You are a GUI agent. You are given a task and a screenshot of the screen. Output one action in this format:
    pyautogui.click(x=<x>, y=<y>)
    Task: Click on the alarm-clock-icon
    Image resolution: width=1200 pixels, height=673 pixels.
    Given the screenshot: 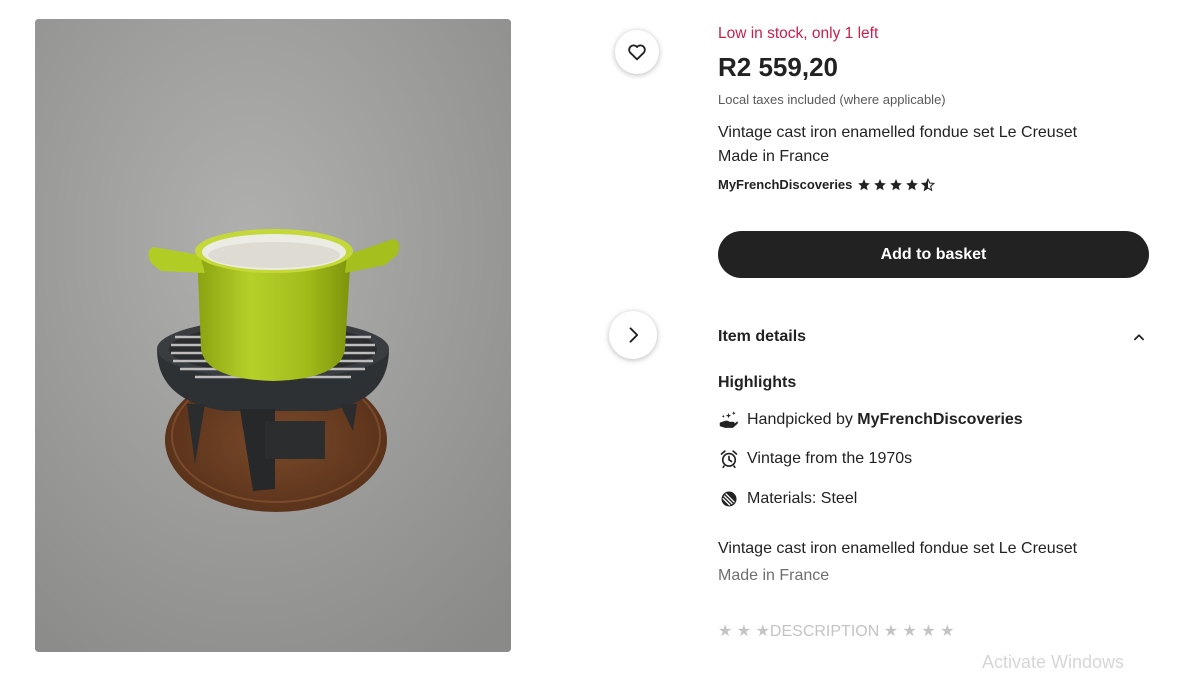 What is the action you would take?
    pyautogui.click(x=728, y=458)
    